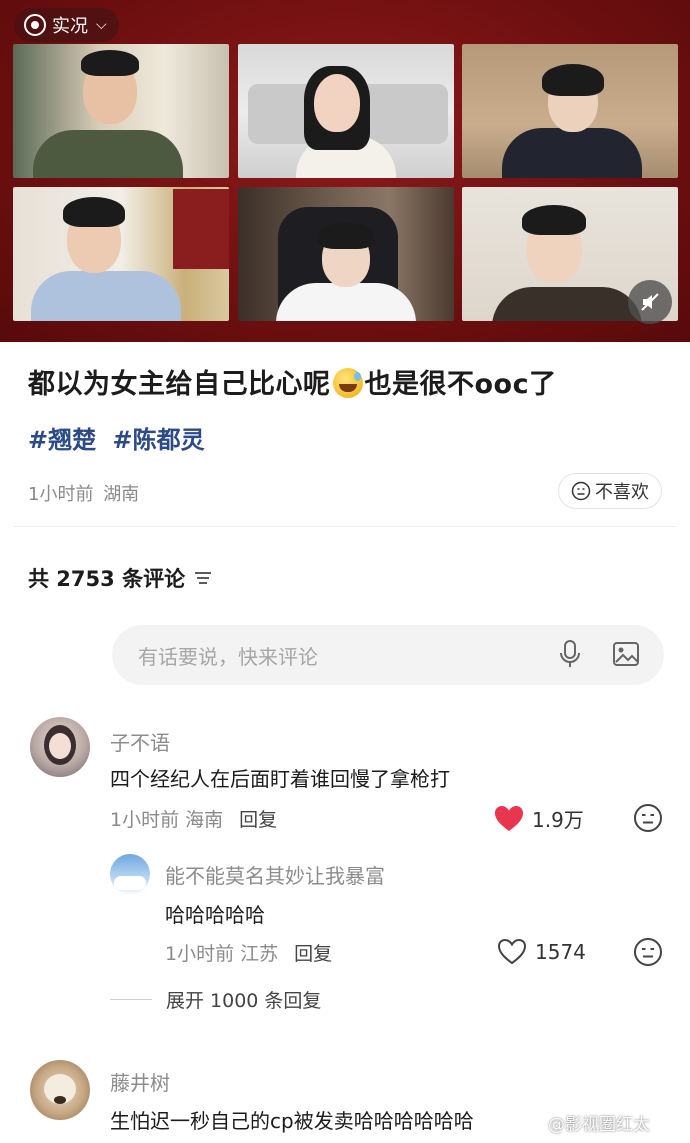 Image resolution: width=690 pixels, height=1143 pixels. I want to click on sweat-smile-emoji-icon, so click(347, 383).